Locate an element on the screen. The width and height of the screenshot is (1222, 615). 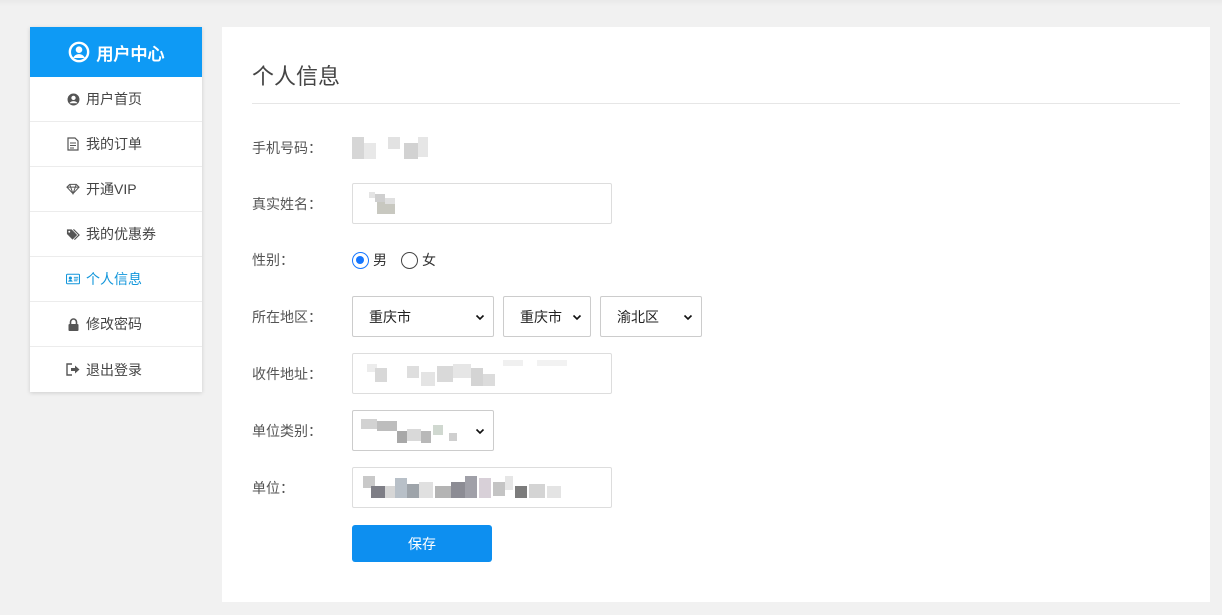
gender-radio-group: 男 女 is located at coordinates (401, 260).